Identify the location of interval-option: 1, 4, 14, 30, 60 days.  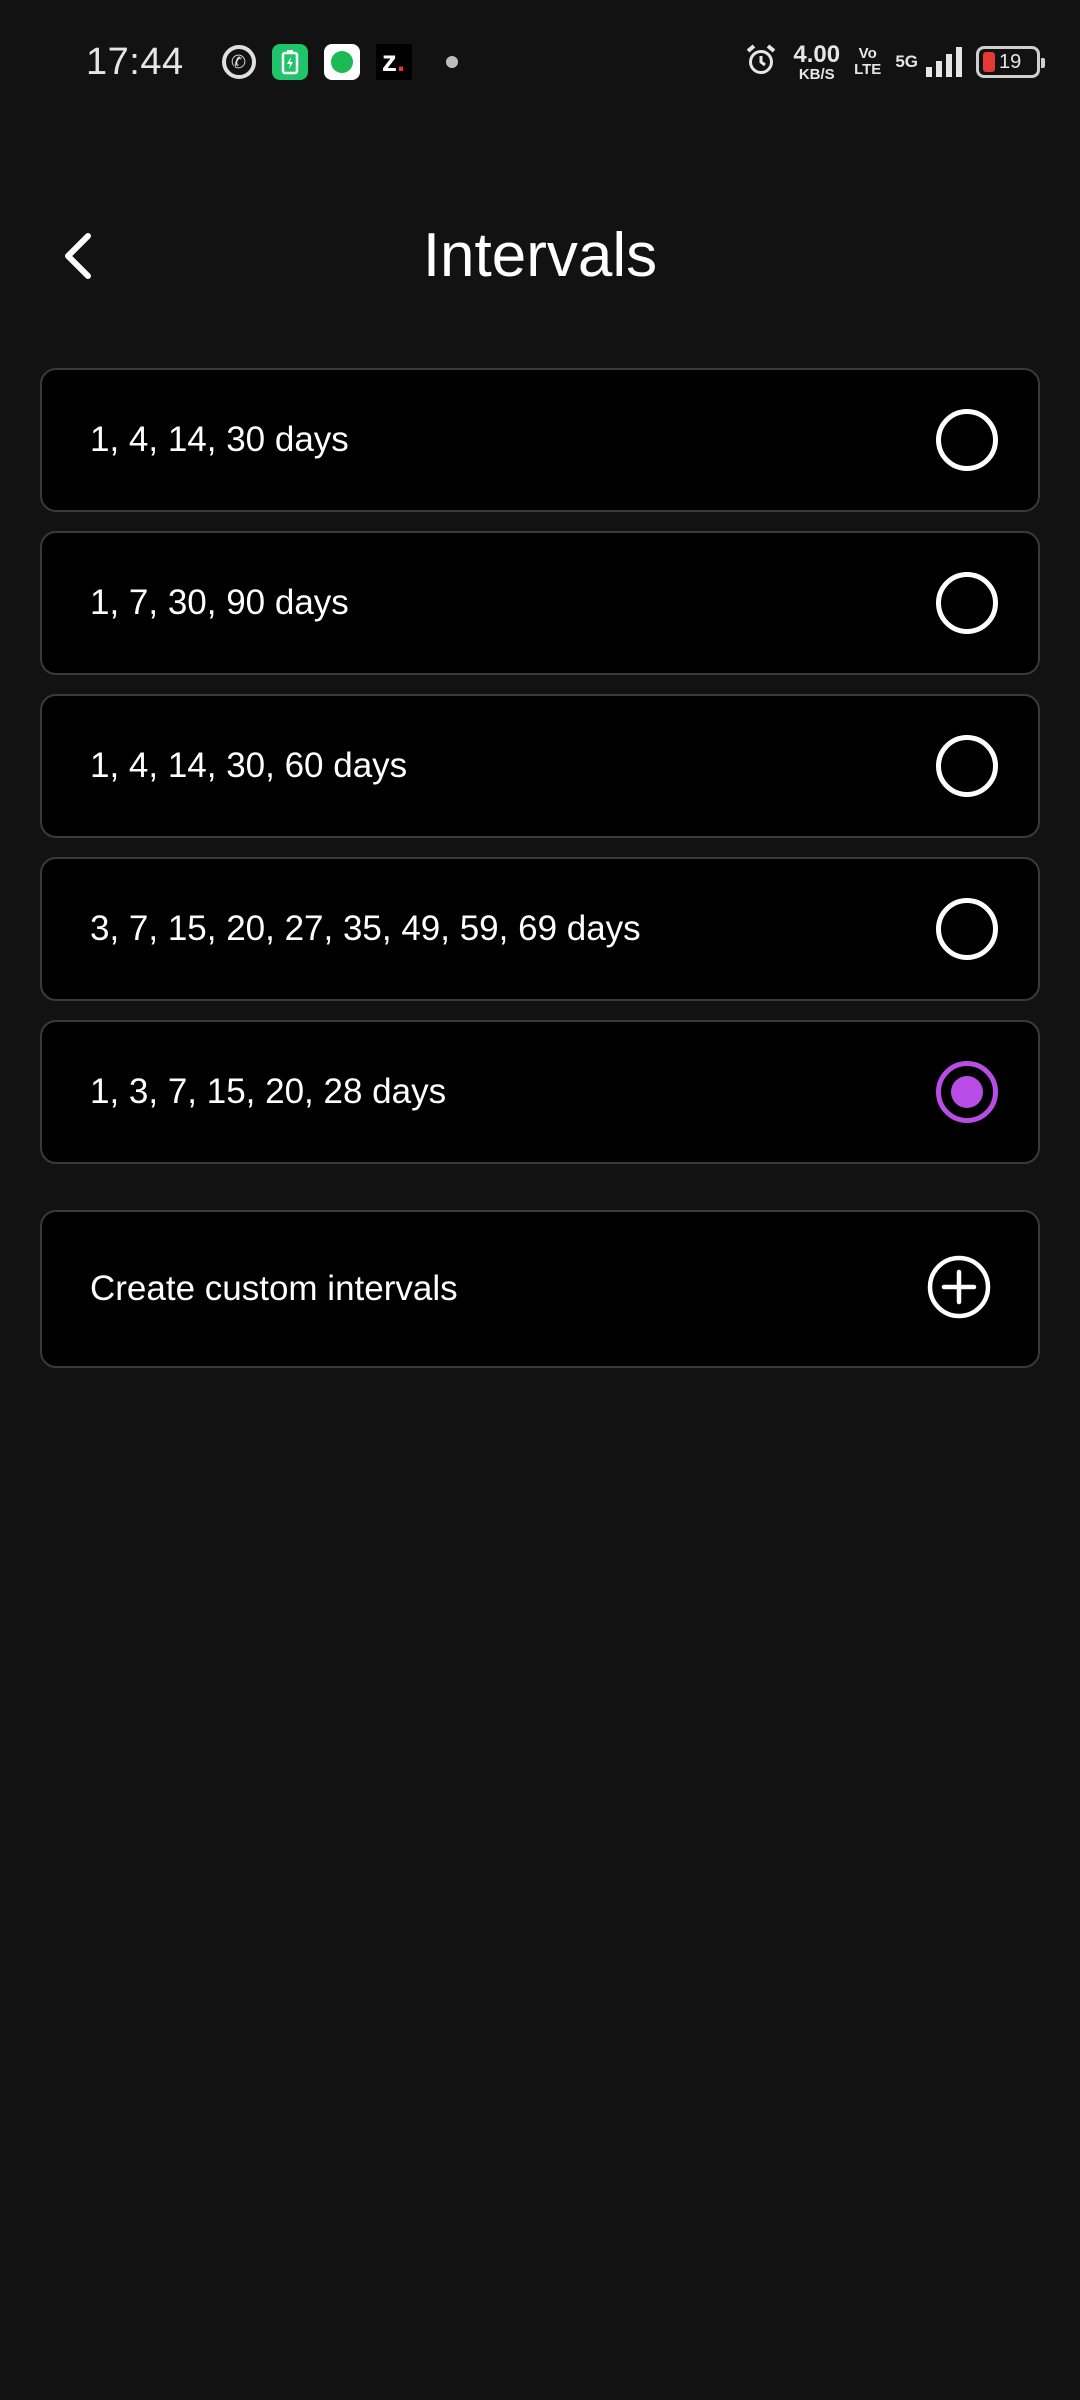
(540, 766).